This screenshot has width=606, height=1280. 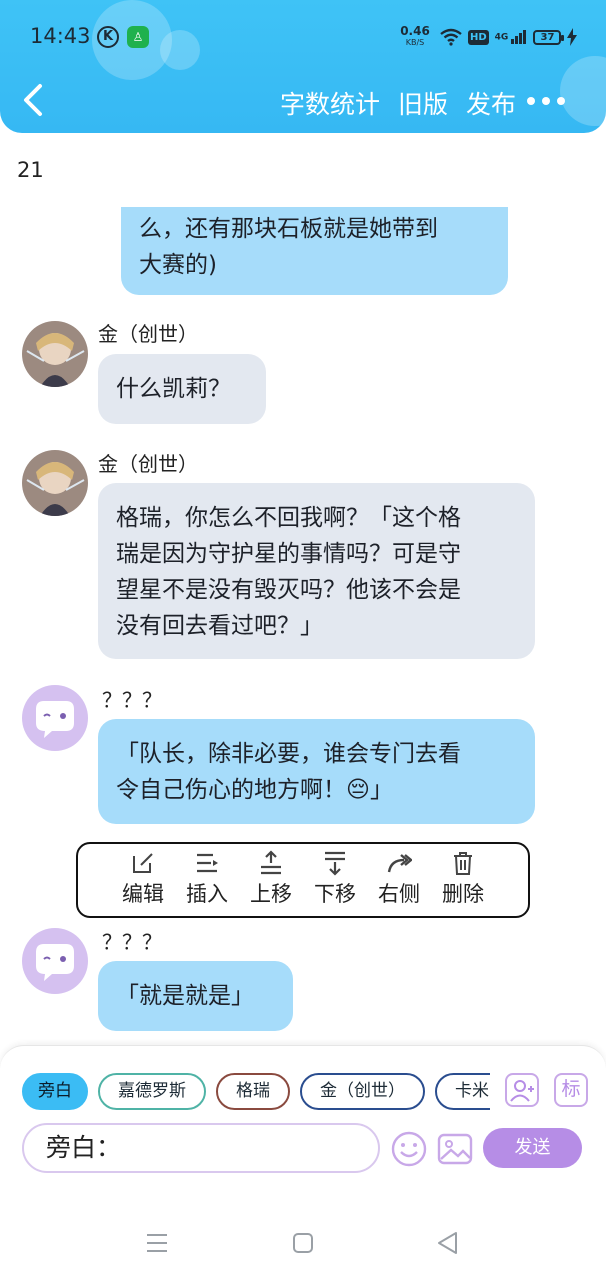 I want to click on edit-label: 编辑, so click(x=143, y=894).